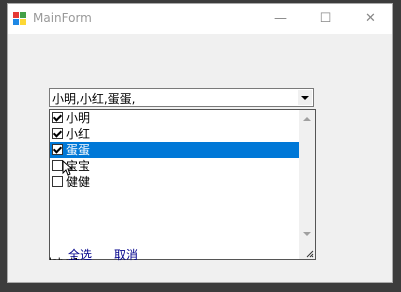  Describe the element at coordinates (181, 97) in the screenshot. I see `checked-combo-box: 小明,小红,蛋蛋,` at that location.